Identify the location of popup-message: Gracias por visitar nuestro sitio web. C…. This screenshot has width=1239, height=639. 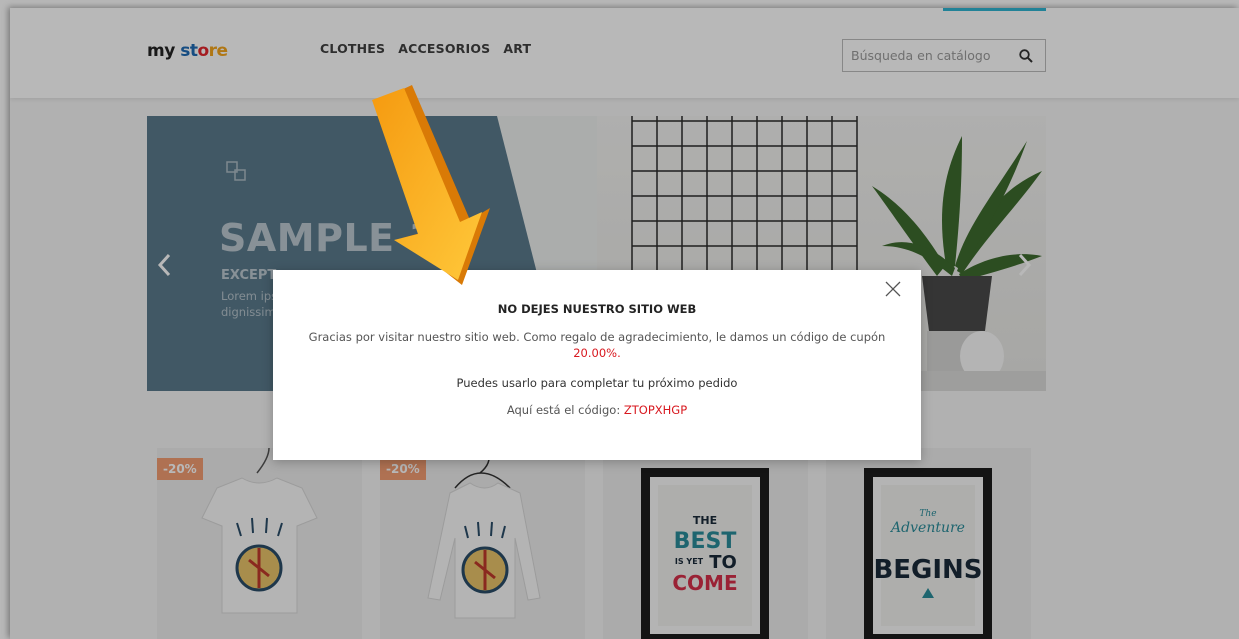
(597, 337).